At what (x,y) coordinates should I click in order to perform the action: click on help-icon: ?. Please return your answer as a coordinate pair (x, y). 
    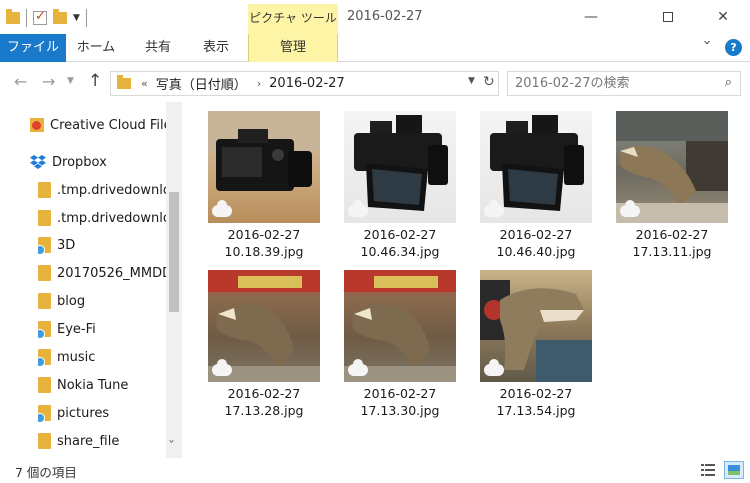
    Looking at the image, I should click on (733, 47).